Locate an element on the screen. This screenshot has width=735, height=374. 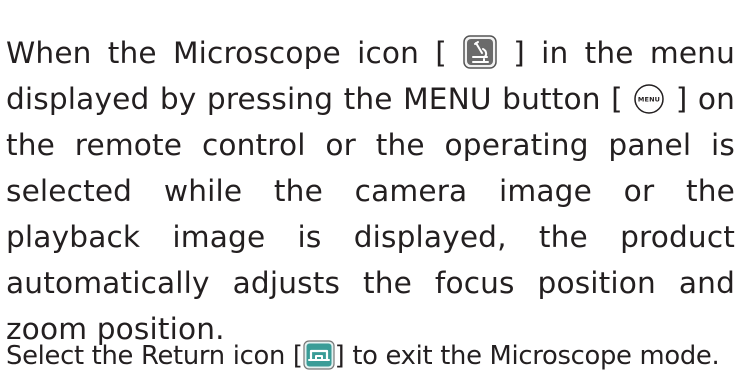
text-segment: When the Microscope icon [ is located at coordinates (226, 52).